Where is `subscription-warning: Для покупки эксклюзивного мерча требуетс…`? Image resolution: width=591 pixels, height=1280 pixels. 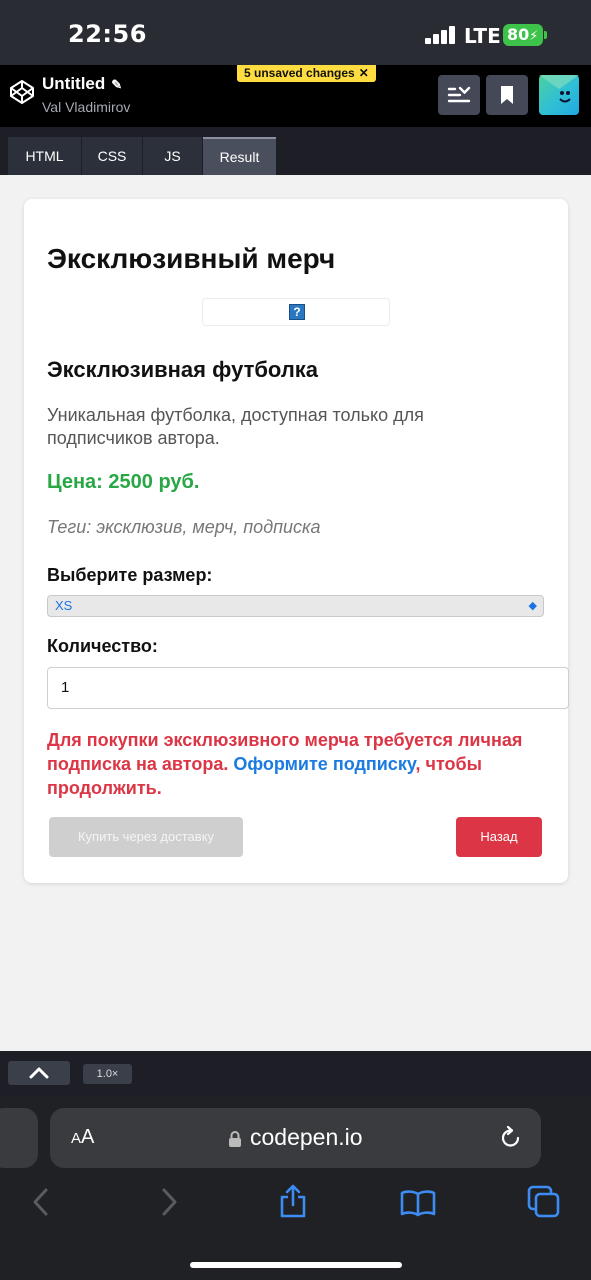
subscription-warning: Для покупки эксклюзивного мерча требуетс… is located at coordinates (297, 764).